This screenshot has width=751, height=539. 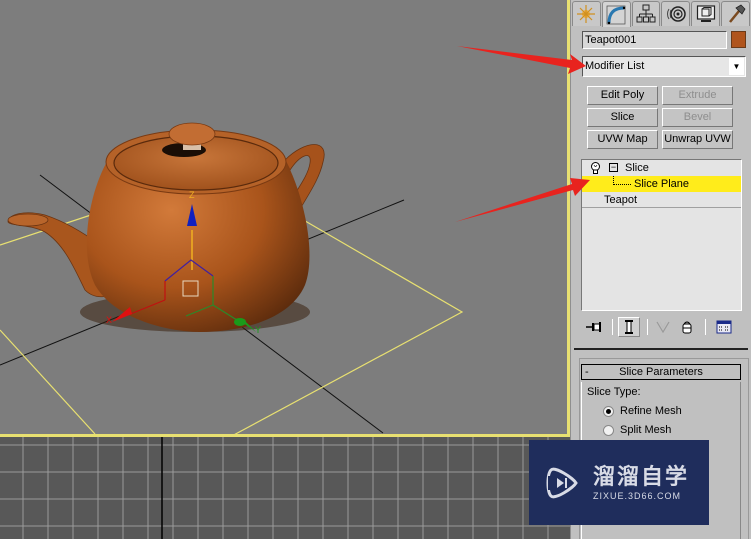 I want to click on tab-motion, so click(x=676, y=13).